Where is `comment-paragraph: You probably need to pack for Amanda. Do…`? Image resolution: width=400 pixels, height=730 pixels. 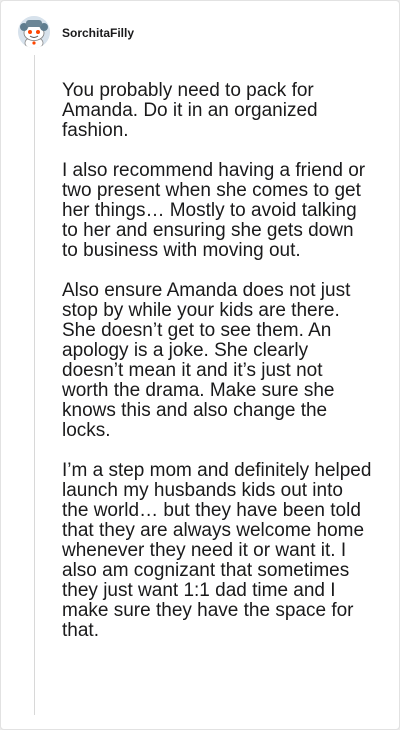 comment-paragraph: You probably need to pack for Amanda. Do… is located at coordinates (190, 110).